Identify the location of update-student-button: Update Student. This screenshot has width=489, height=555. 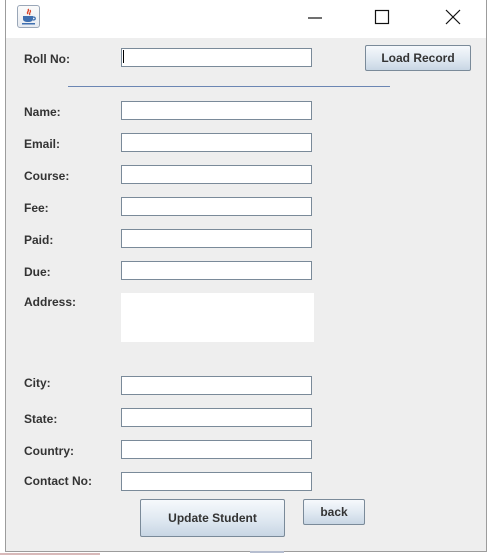
(212, 518).